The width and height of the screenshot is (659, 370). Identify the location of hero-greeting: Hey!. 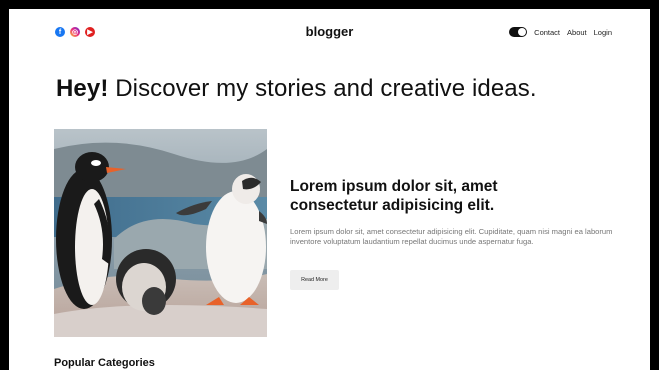
(82, 88).